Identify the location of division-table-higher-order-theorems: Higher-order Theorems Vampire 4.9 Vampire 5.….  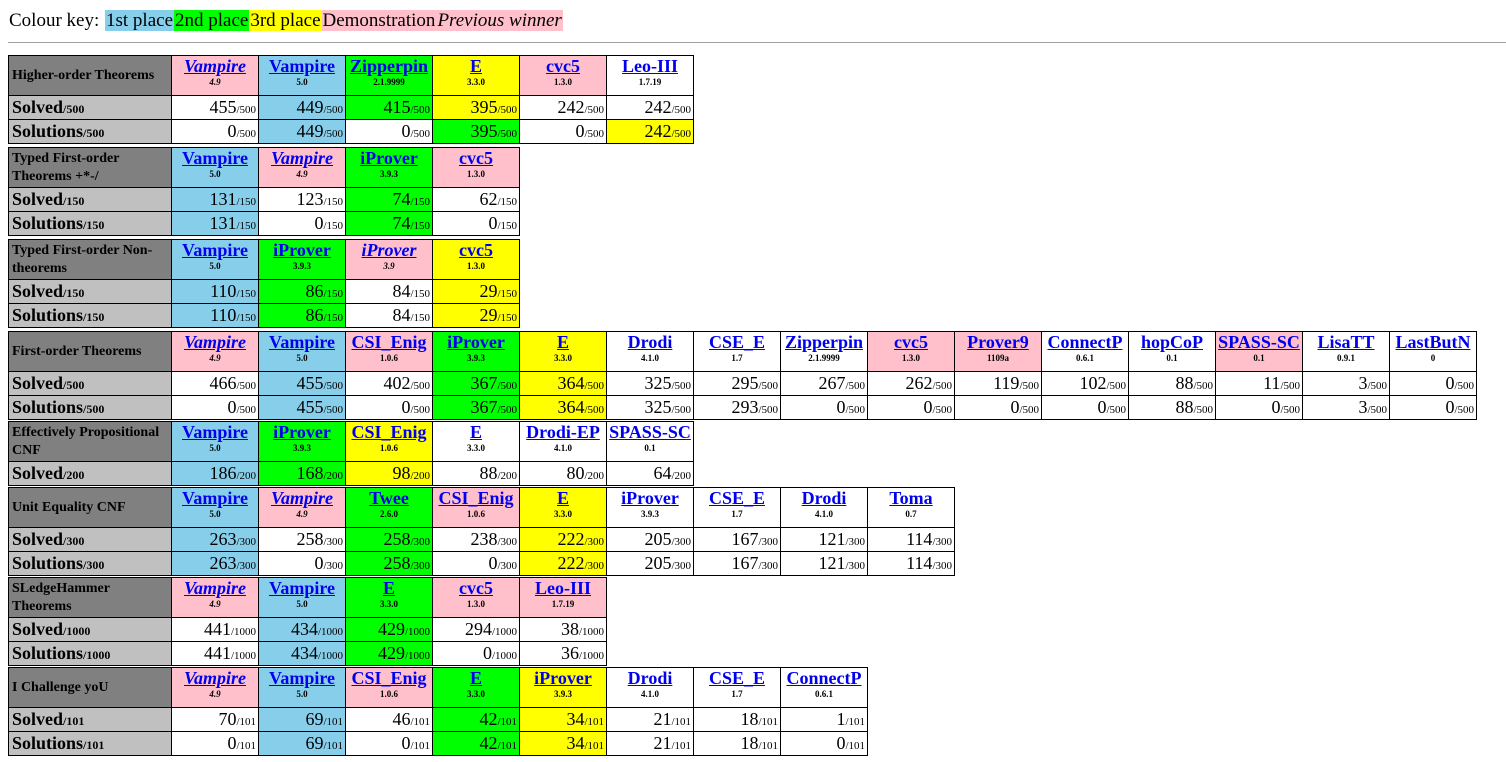
(351, 99).